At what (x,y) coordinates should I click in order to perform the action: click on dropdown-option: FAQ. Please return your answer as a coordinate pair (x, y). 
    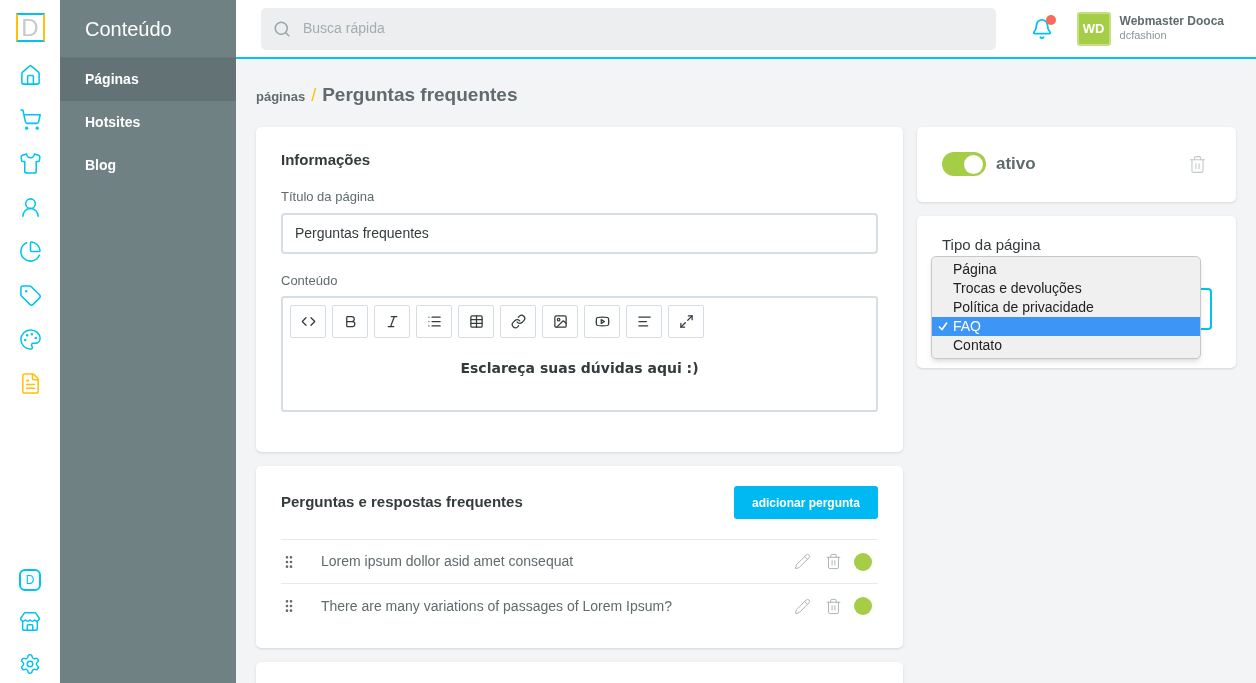
    Looking at the image, I should click on (1066, 326).